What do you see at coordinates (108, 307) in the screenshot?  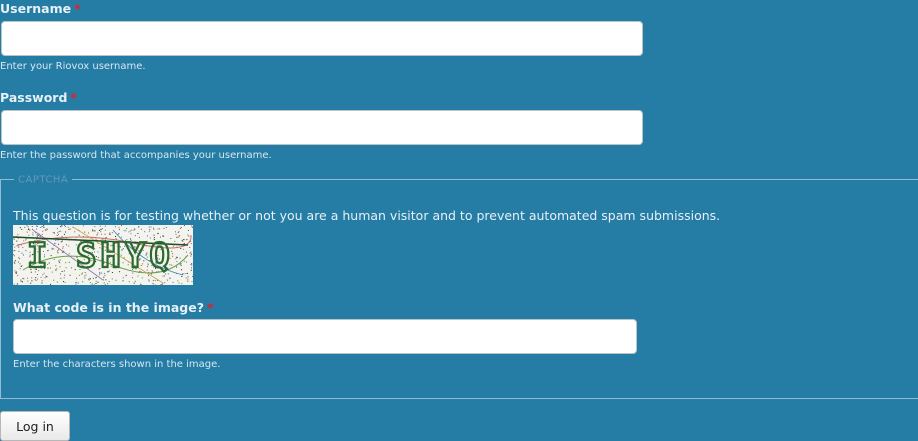 I see `captcha-code-label-text: What code is in the image?` at bounding box center [108, 307].